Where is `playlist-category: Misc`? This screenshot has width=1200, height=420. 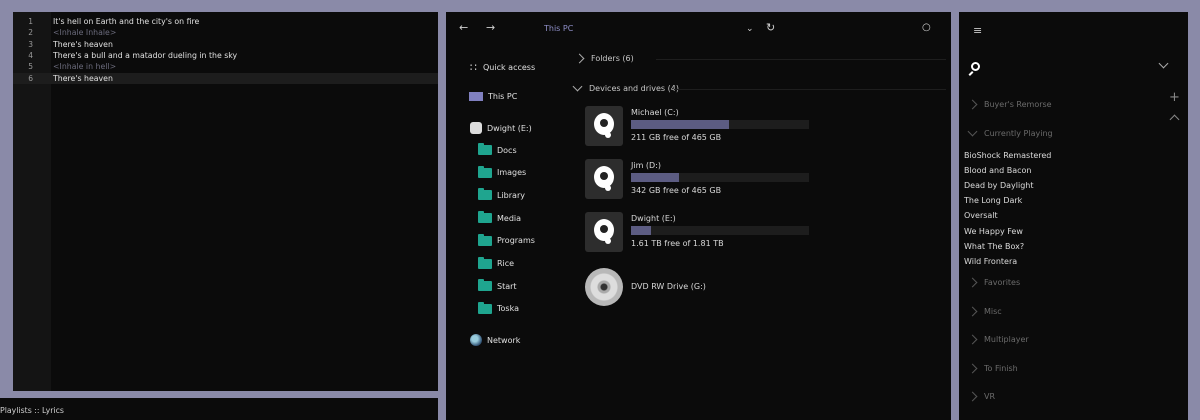 playlist-category: Misc is located at coordinates (984, 311).